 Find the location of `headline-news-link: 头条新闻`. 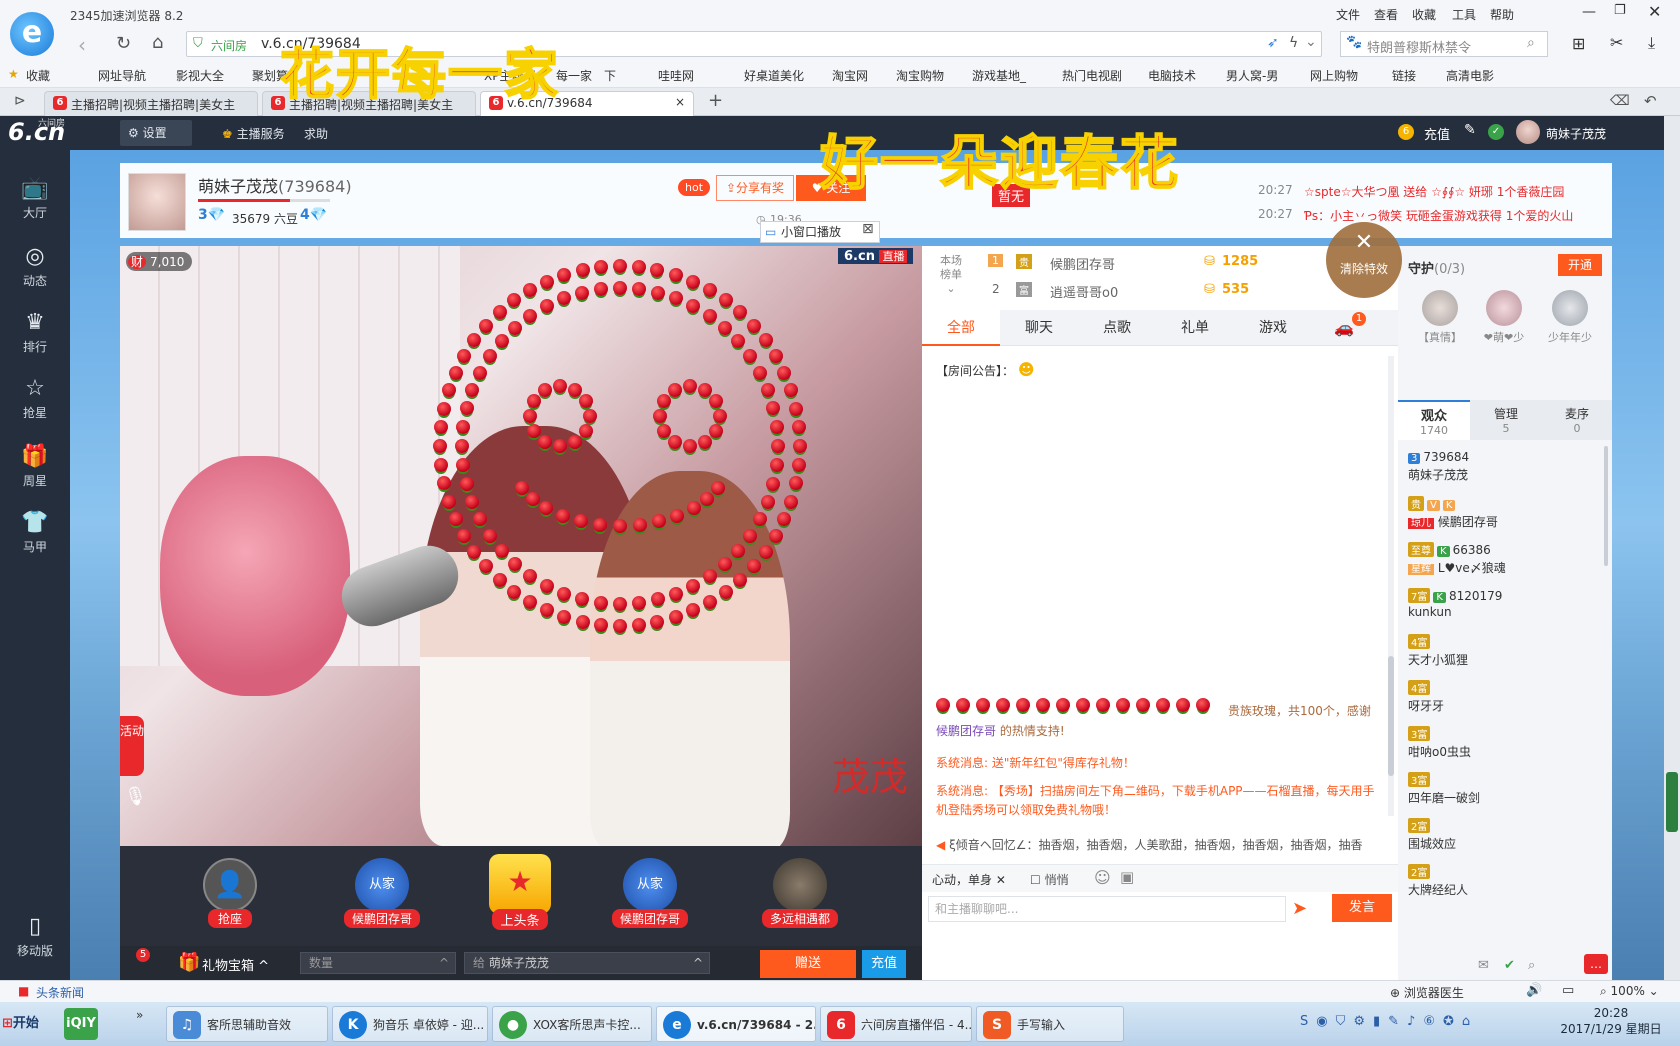

headline-news-link: 头条新闻 is located at coordinates (60, 992).